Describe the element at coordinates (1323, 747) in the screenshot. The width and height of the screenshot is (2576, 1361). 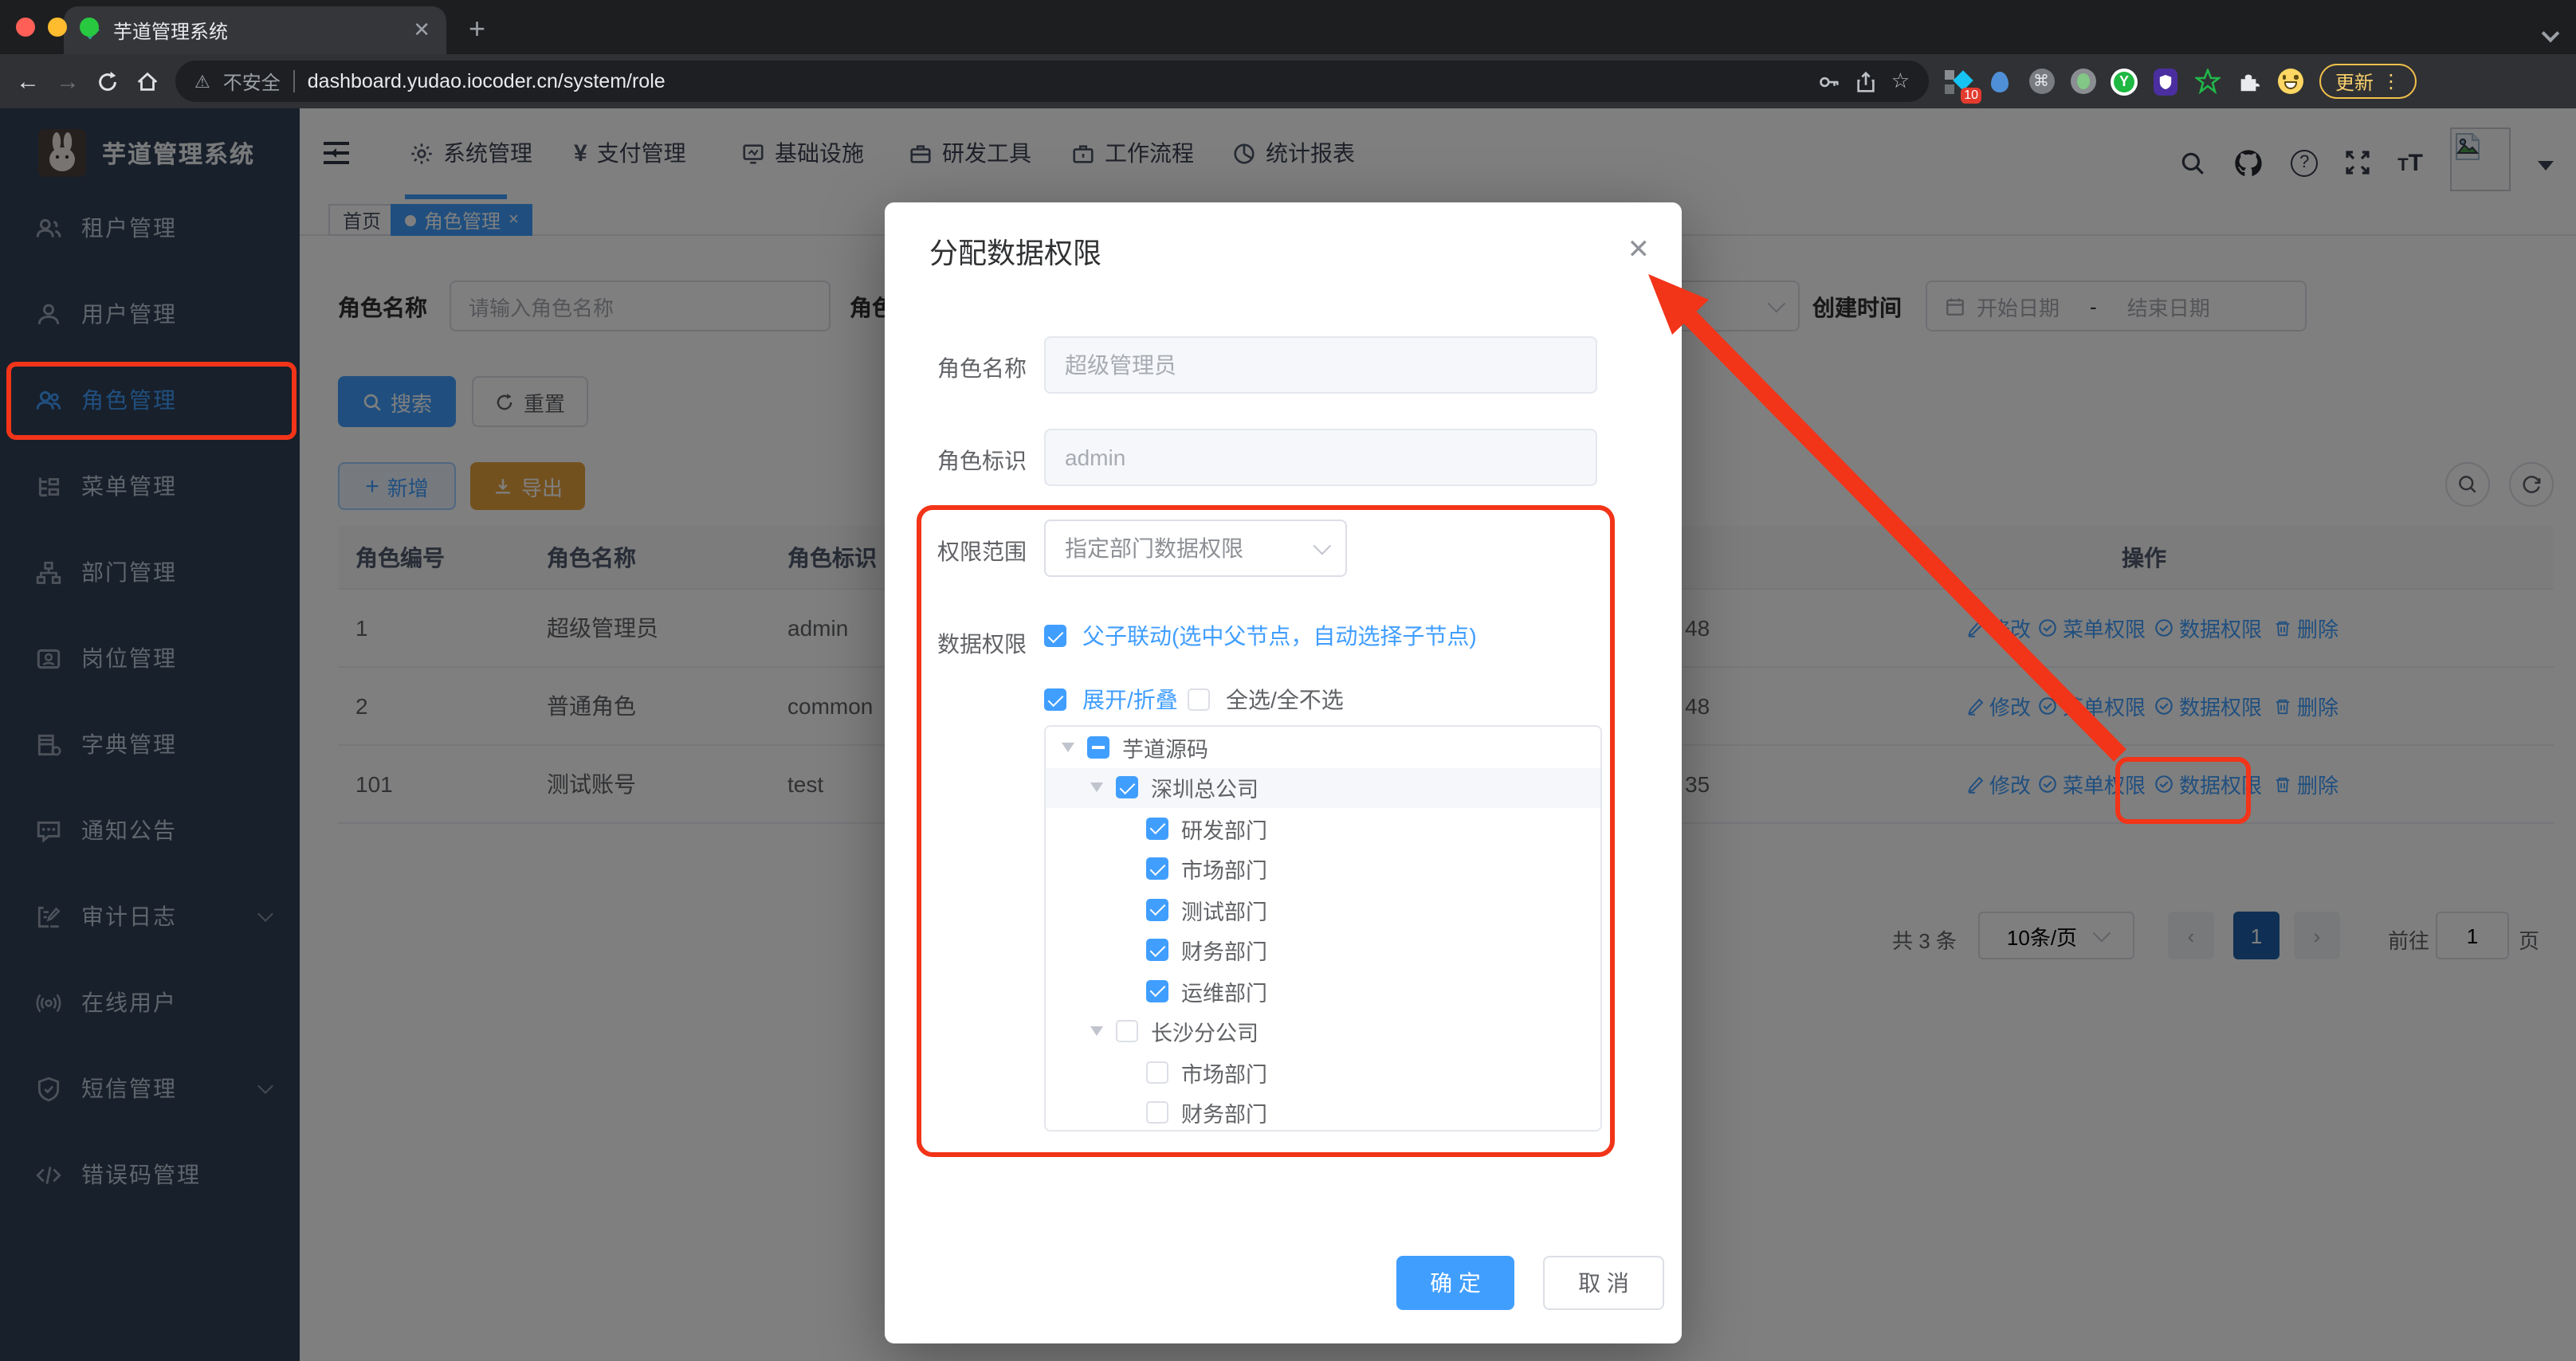
I see `tree-node: 芋道源码` at that location.